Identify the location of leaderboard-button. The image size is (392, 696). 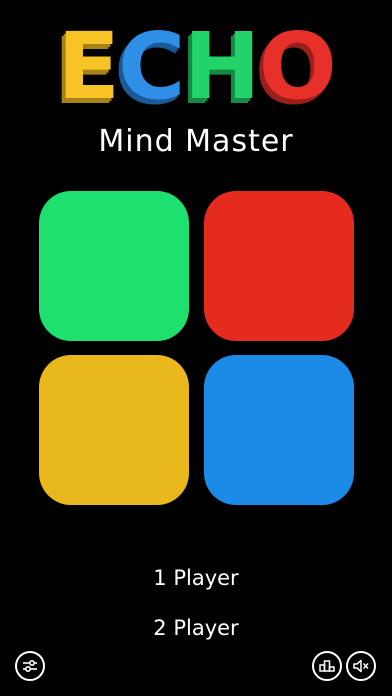
(327, 666).